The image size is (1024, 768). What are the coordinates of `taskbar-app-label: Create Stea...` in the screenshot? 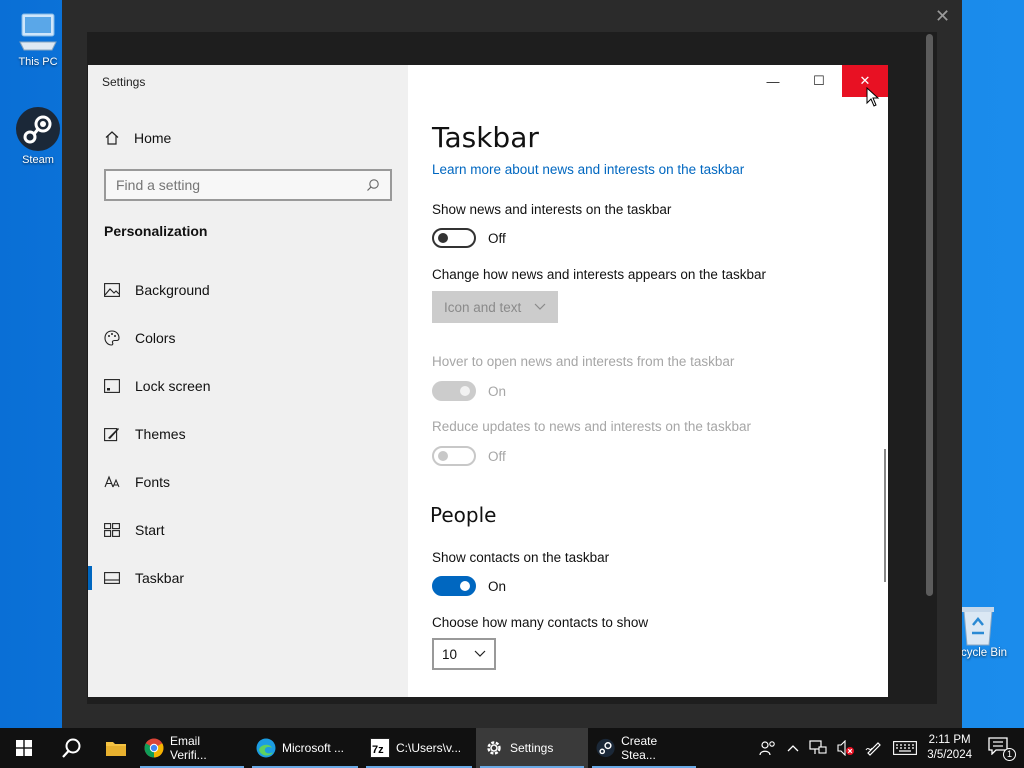 It's located at (639, 748).